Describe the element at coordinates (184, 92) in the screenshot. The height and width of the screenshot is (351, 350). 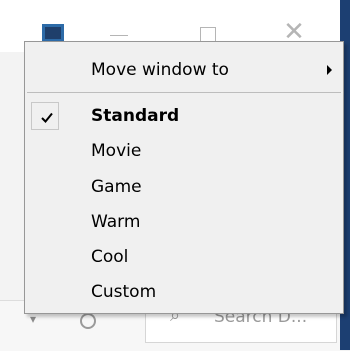
I see `menu-separator` at that location.